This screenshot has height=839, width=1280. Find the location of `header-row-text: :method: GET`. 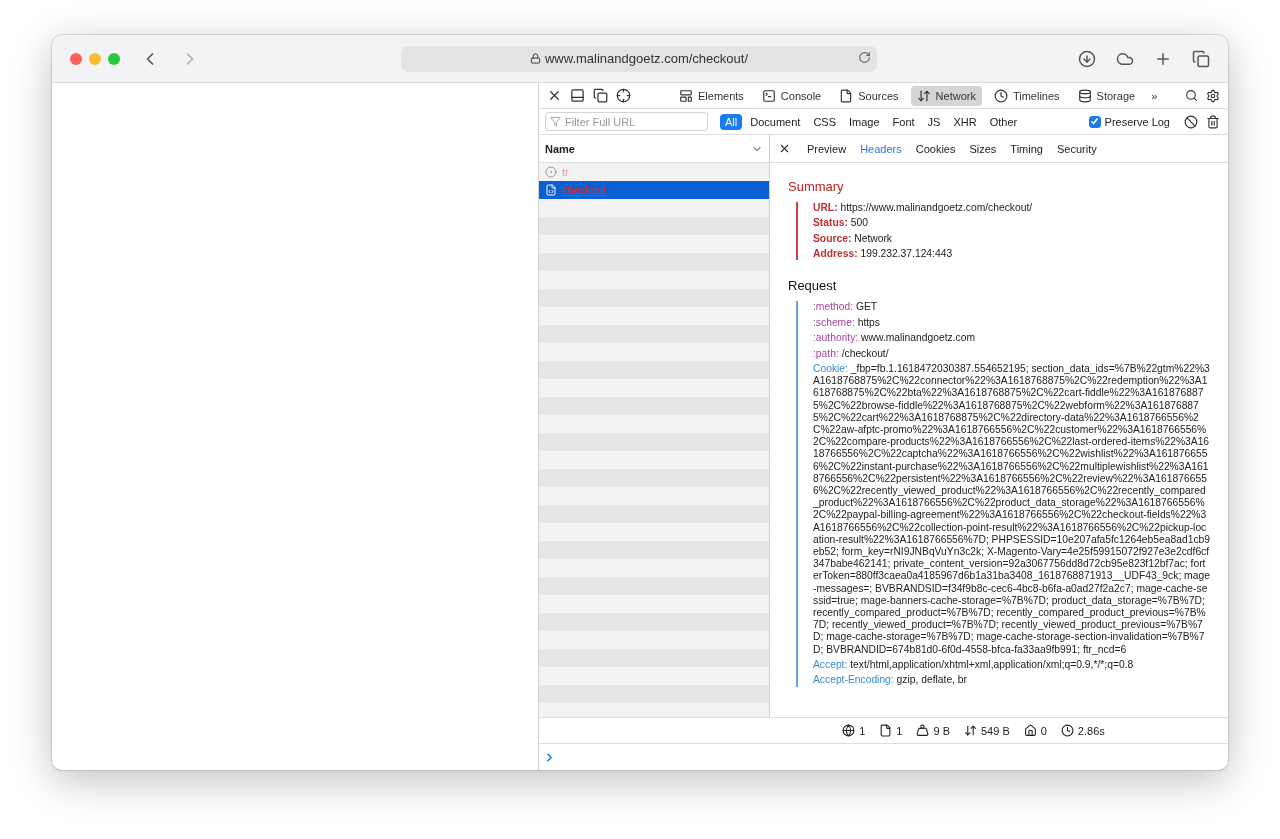

header-row-text: :method: GET is located at coordinates (846, 307).